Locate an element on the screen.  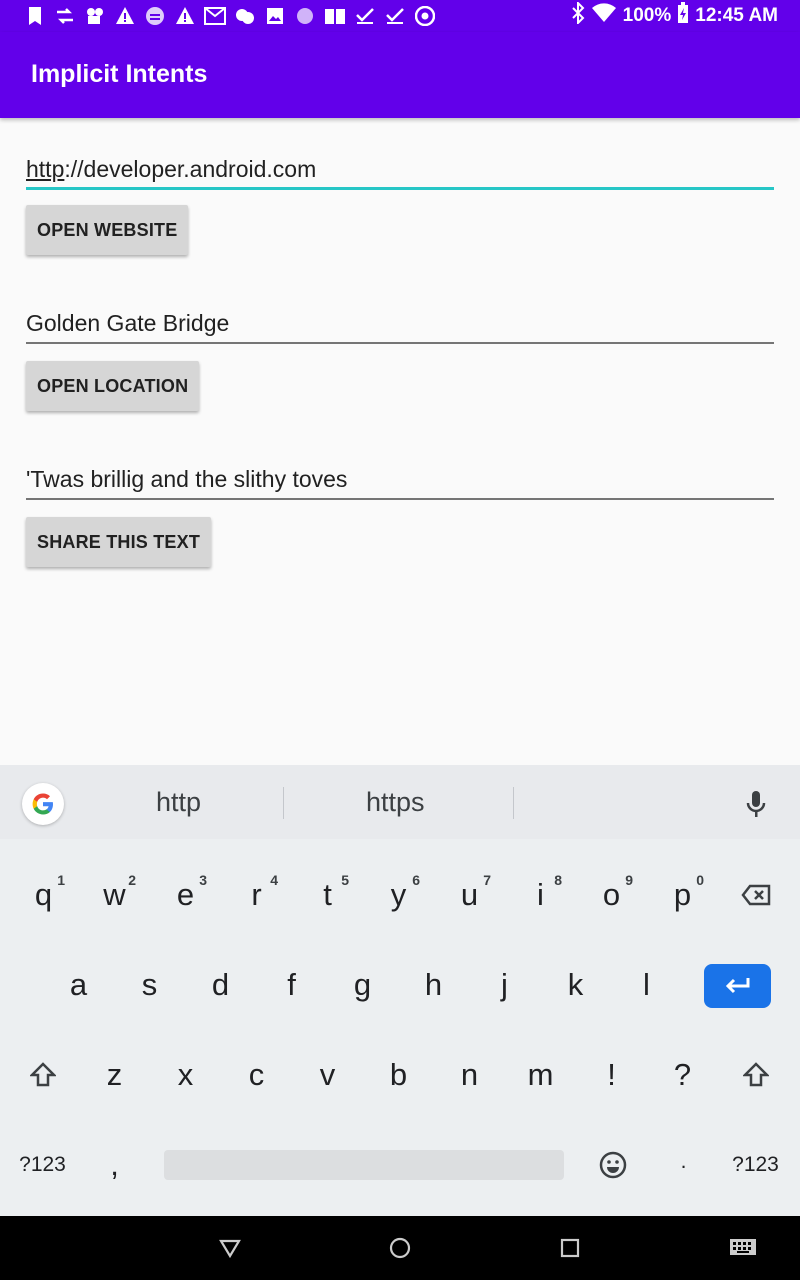
open-location-button: OPEN LOCATION is located at coordinates (113, 386).